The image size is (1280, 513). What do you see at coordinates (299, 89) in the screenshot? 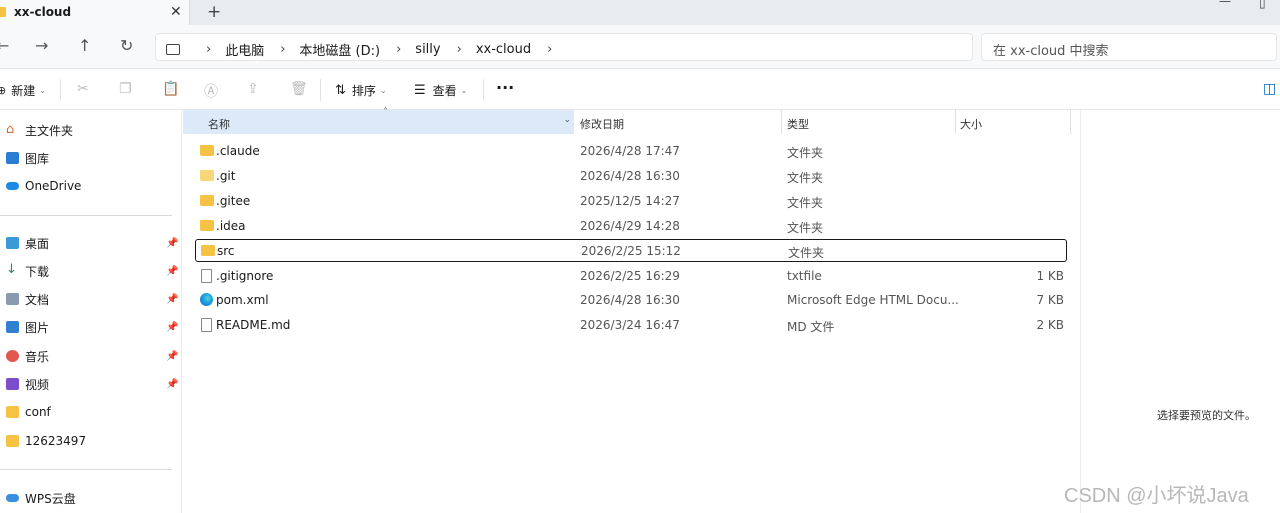
I see `delete-icon: 🗑` at bounding box center [299, 89].